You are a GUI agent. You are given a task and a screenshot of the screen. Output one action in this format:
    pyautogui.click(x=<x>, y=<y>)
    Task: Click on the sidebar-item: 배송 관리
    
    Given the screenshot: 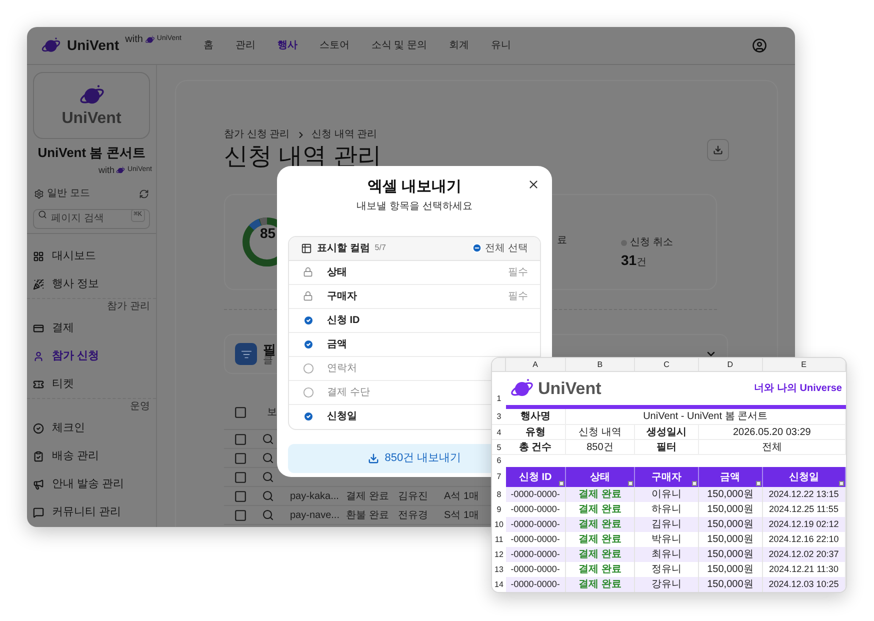 What is the action you would take?
    pyautogui.click(x=91, y=456)
    